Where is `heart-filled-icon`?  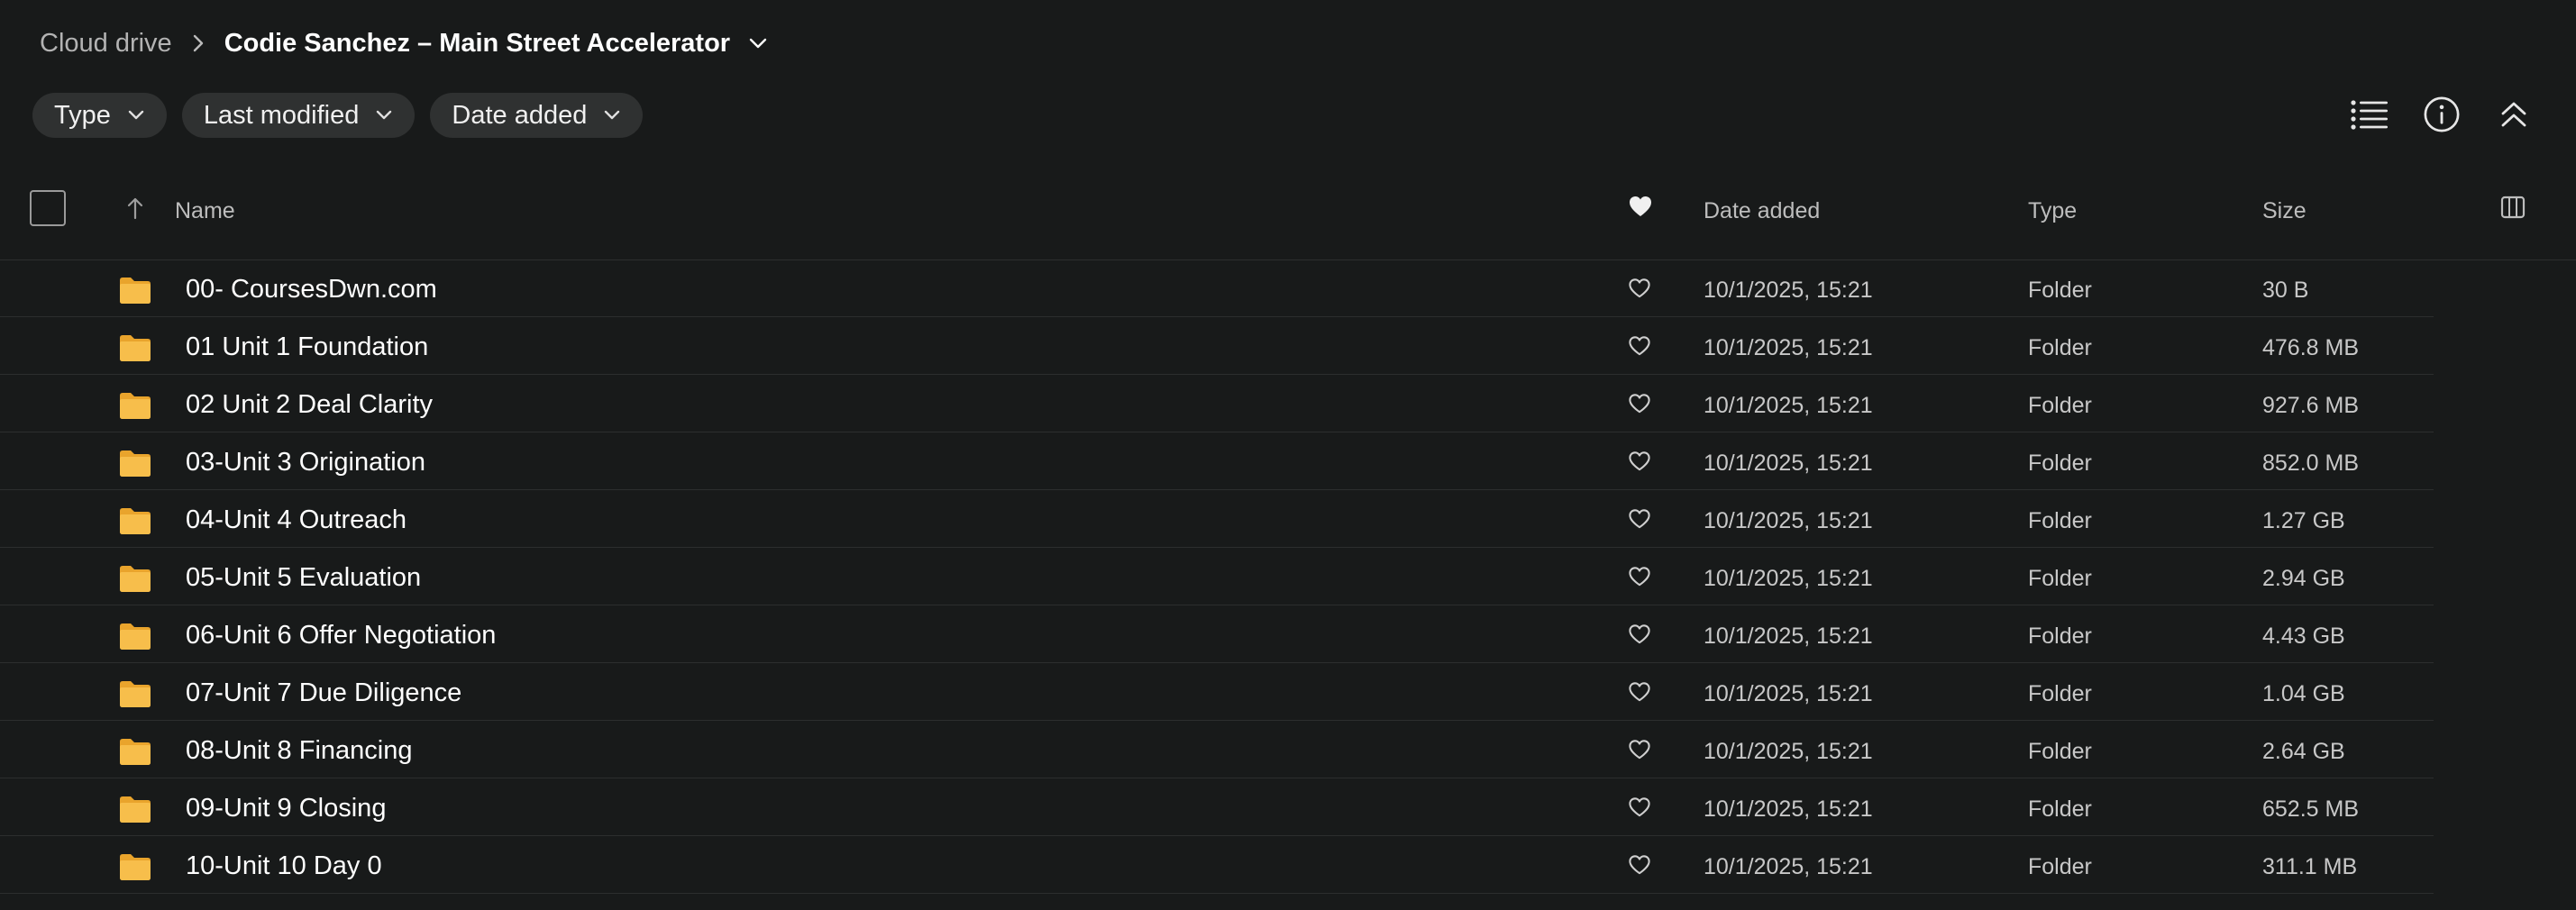
heart-filled-icon is located at coordinates (1640, 210).